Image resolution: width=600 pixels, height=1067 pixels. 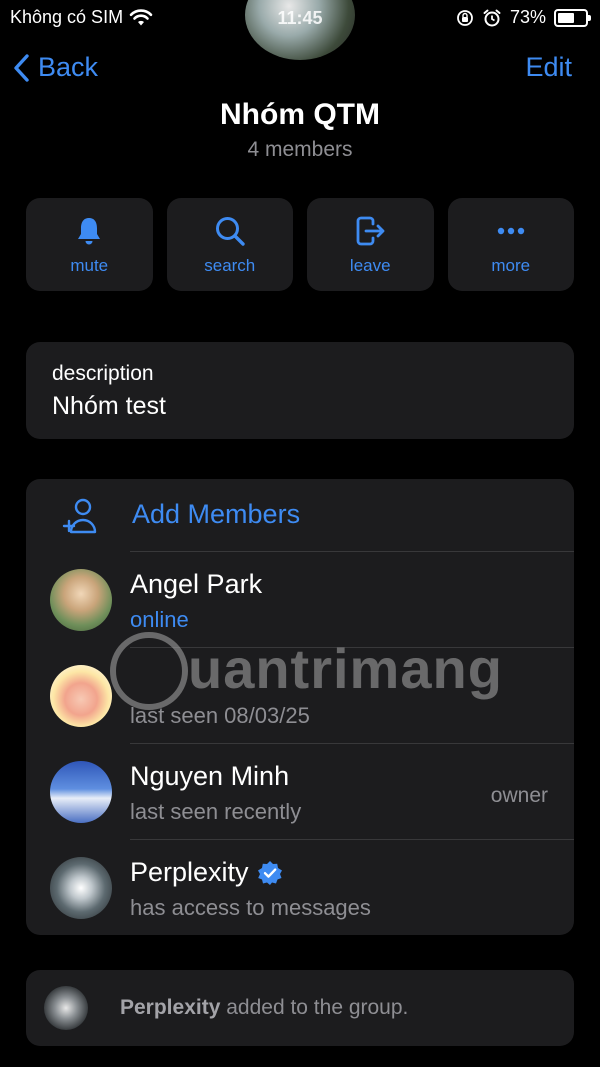 I want to click on status-bar: Không có SIM 11:45 73%, so click(x=300, y=30).